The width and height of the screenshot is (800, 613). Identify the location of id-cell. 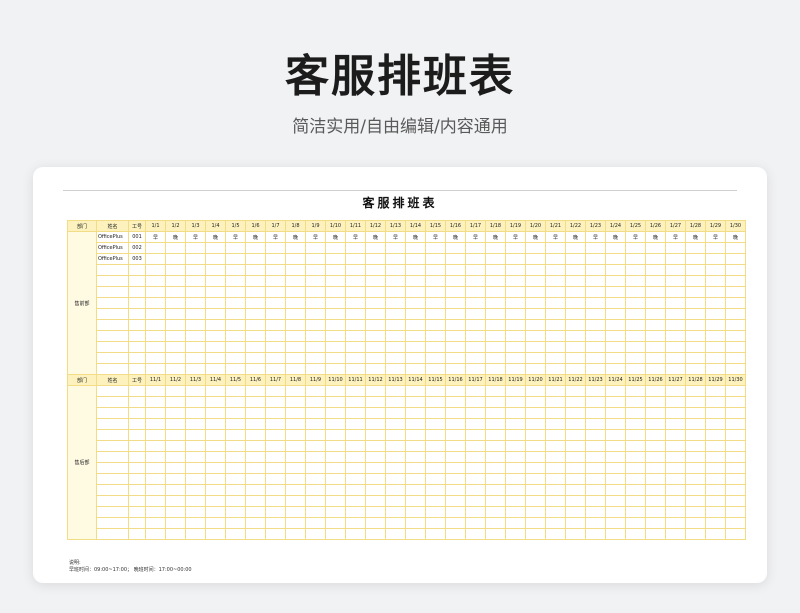
(137, 512).